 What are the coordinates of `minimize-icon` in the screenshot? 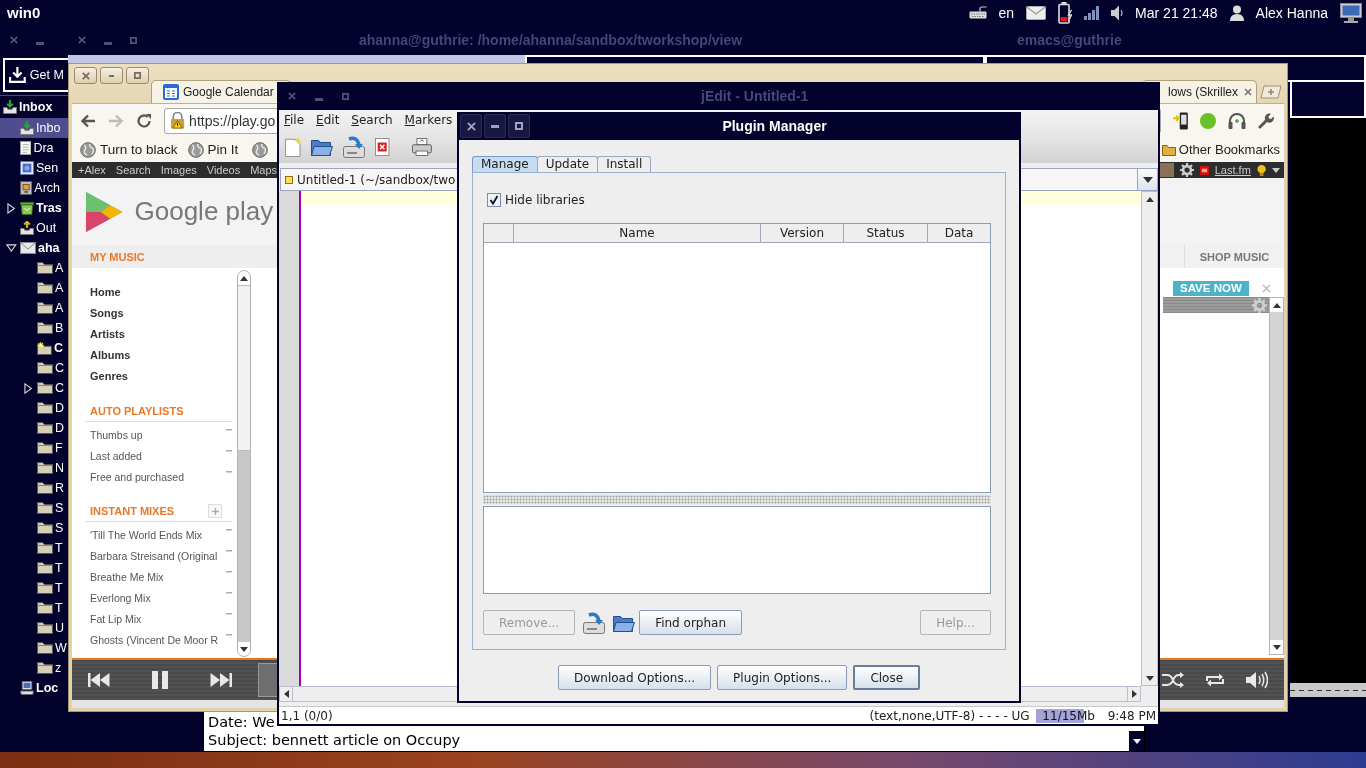 It's located at (40, 43).